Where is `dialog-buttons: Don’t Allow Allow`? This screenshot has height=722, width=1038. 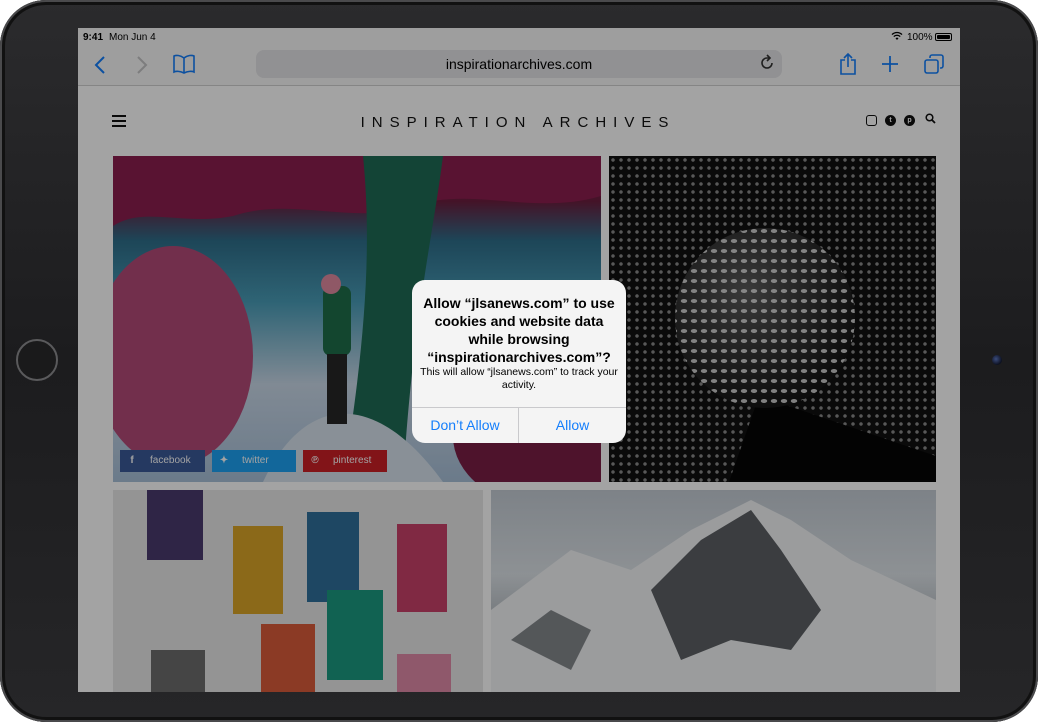 dialog-buttons: Don’t Allow Allow is located at coordinates (519, 425).